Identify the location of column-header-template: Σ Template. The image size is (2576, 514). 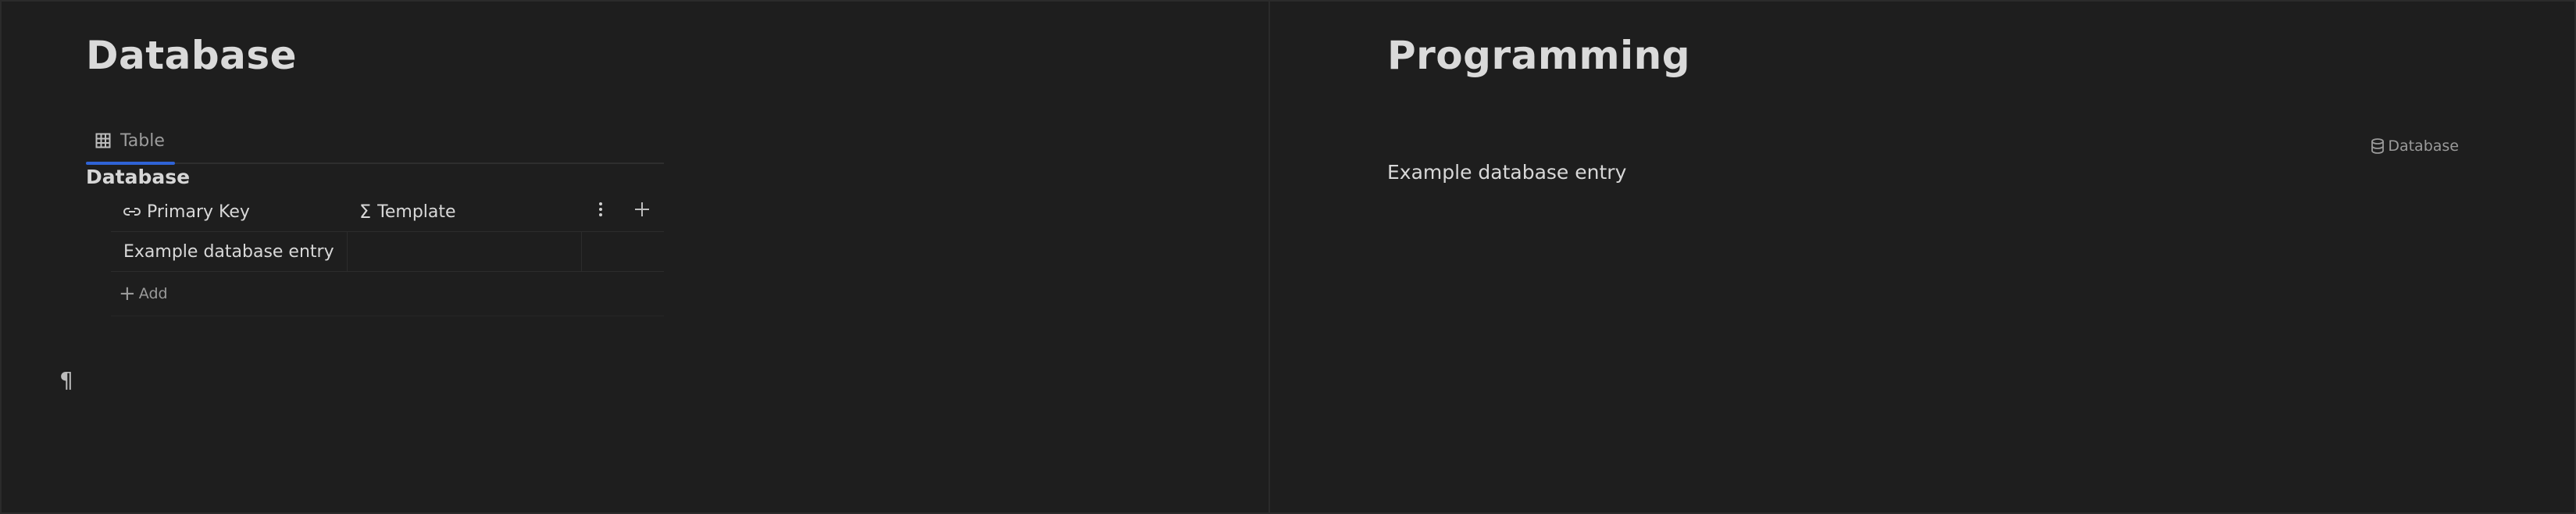
(464, 211).